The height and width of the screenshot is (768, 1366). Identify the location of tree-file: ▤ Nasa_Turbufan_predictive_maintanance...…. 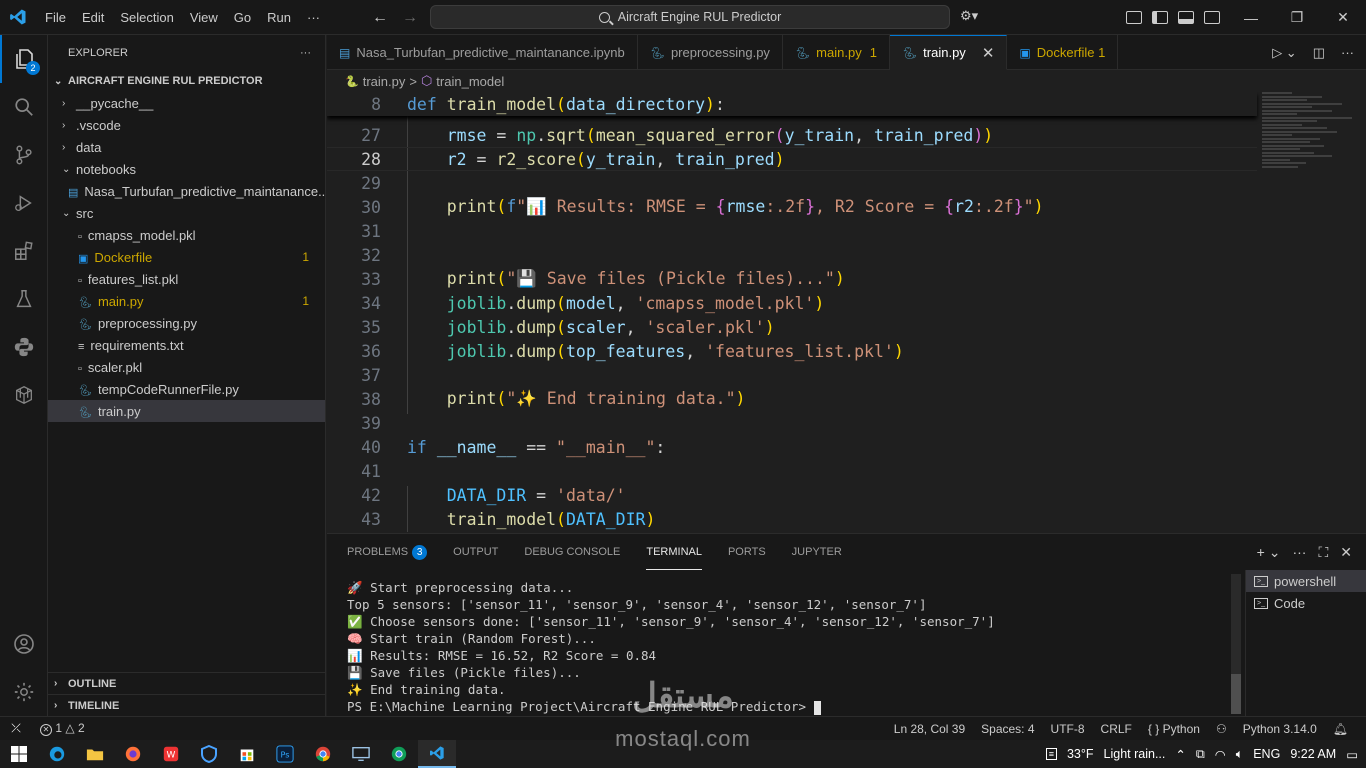
(186, 191).